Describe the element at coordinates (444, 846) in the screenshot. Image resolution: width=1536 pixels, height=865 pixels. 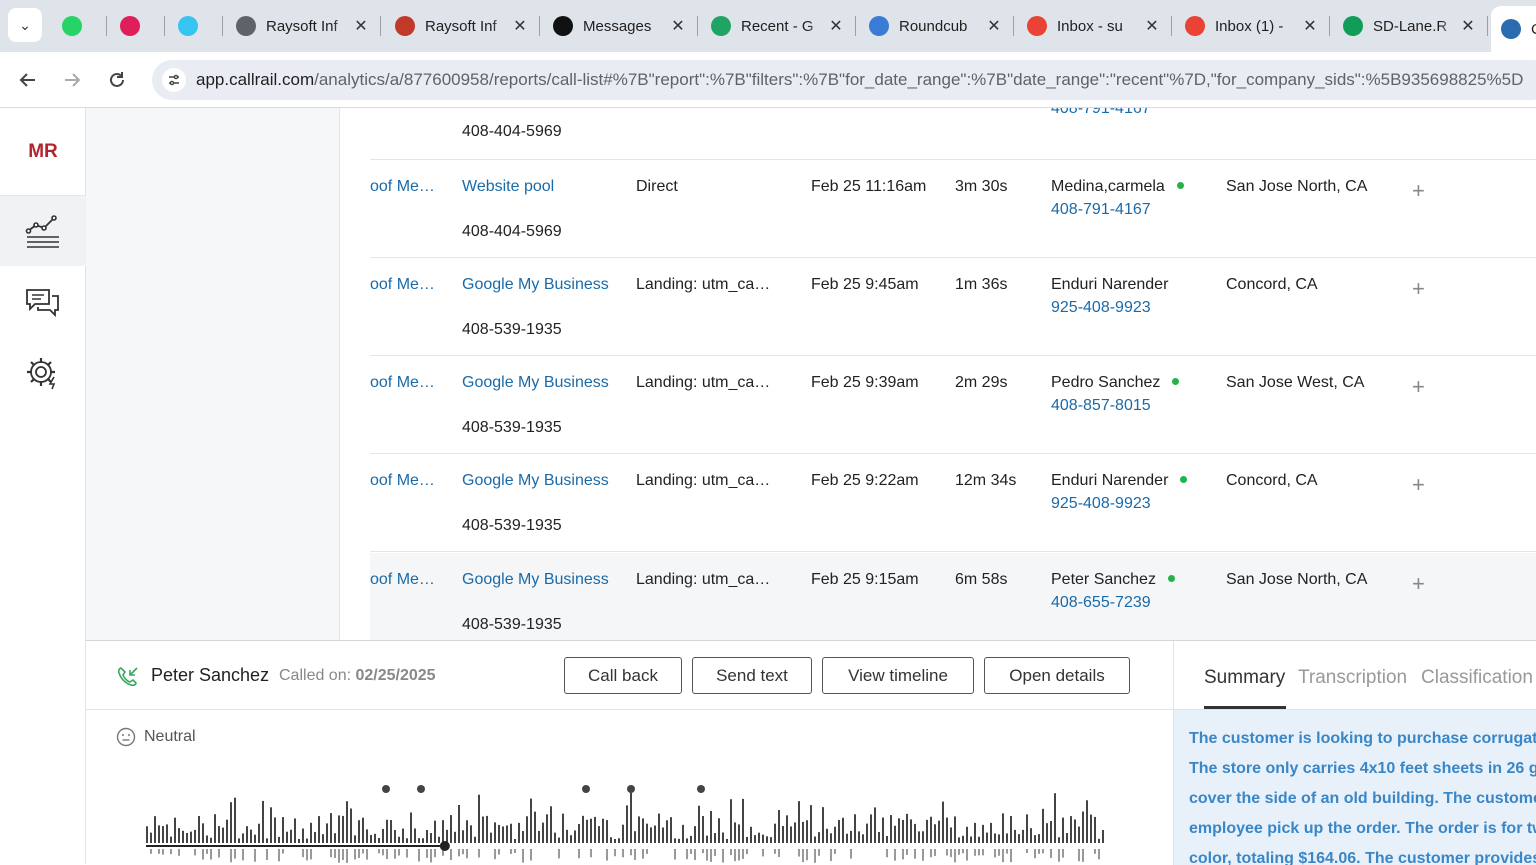
I see `playhead-handle` at that location.